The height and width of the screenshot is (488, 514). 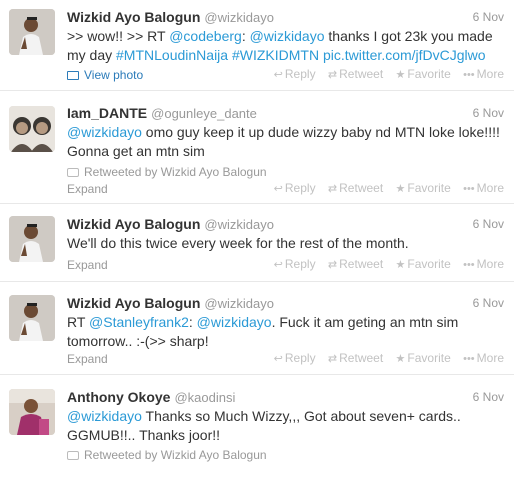 What do you see at coordinates (139, 322) in the screenshot?
I see `mention-link: @Stanleyfrank2` at bounding box center [139, 322].